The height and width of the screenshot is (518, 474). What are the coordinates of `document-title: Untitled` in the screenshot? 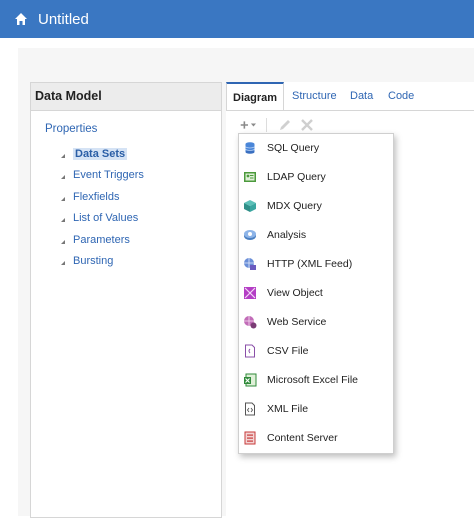 It's located at (63, 19).